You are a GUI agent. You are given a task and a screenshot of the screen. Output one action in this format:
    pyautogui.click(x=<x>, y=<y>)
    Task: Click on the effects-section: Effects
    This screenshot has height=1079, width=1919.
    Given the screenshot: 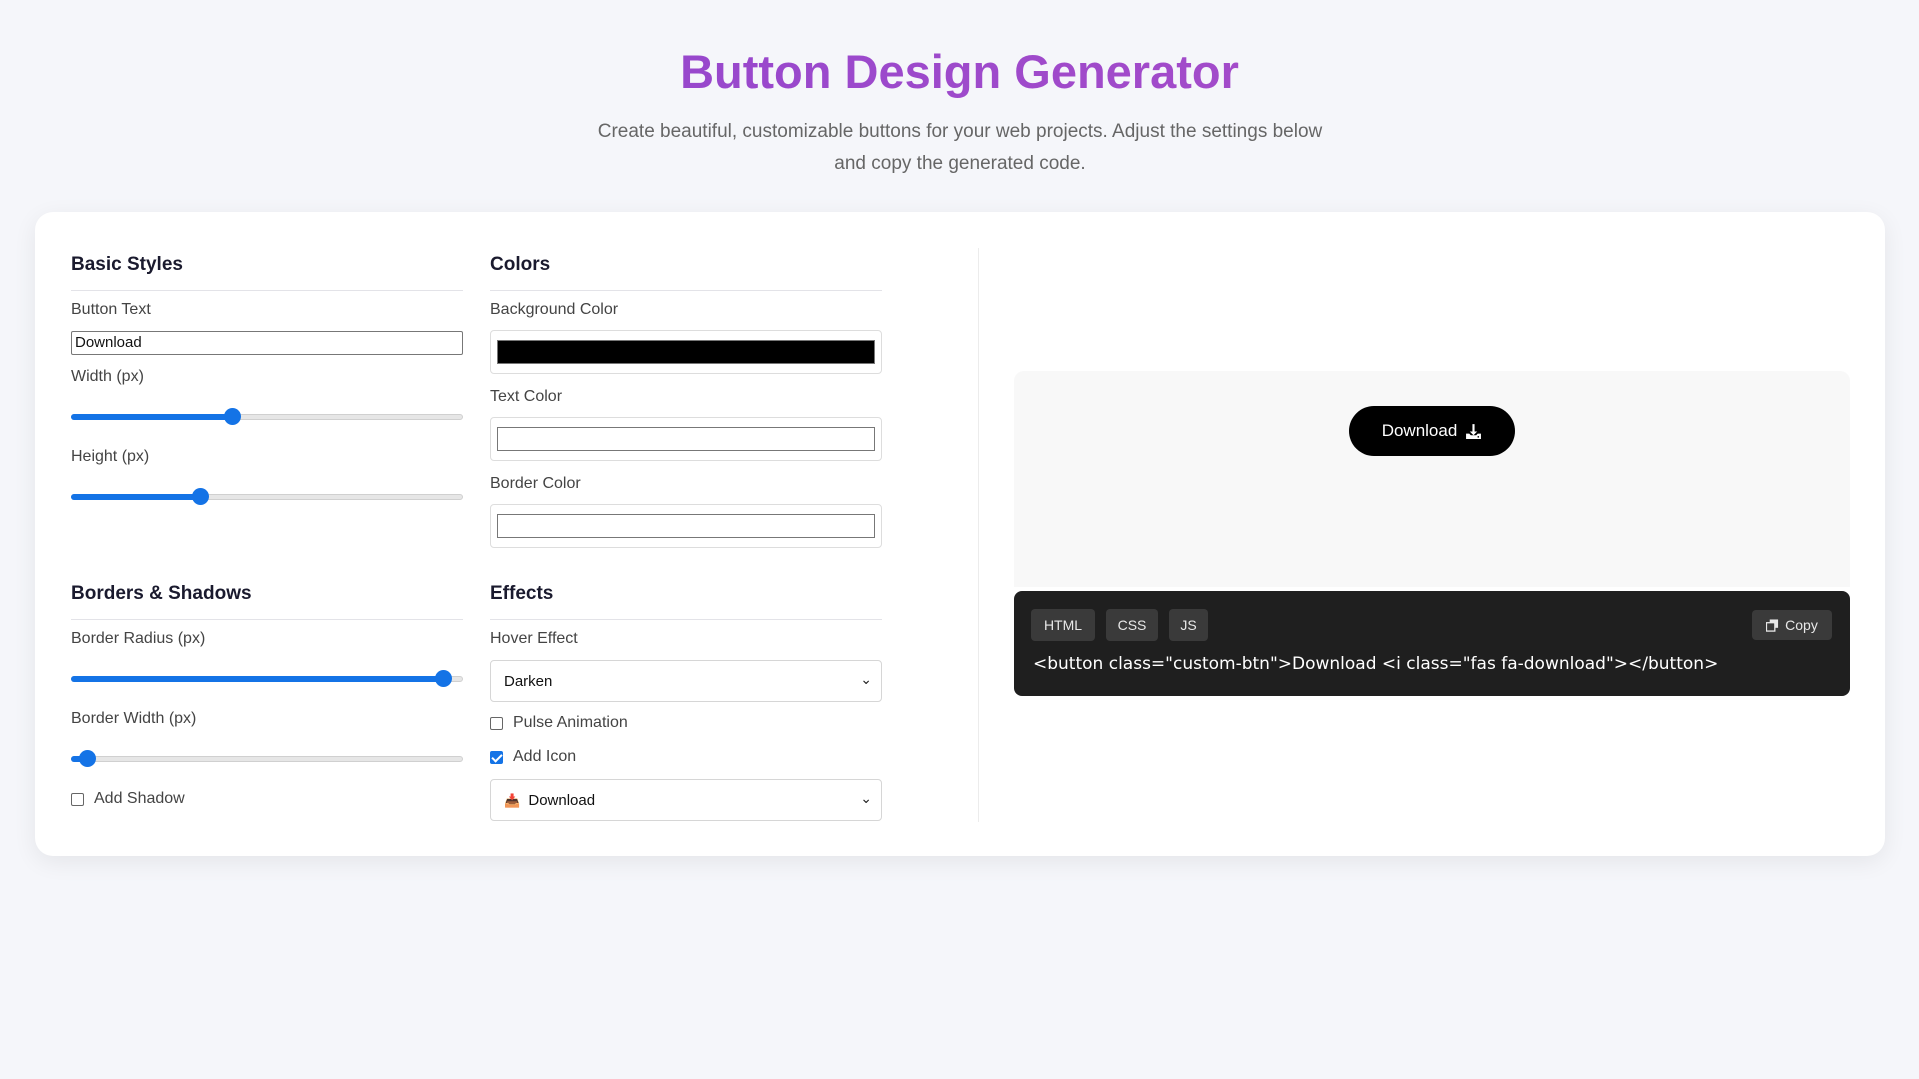 What is the action you would take?
    pyautogui.click(x=686, y=601)
    